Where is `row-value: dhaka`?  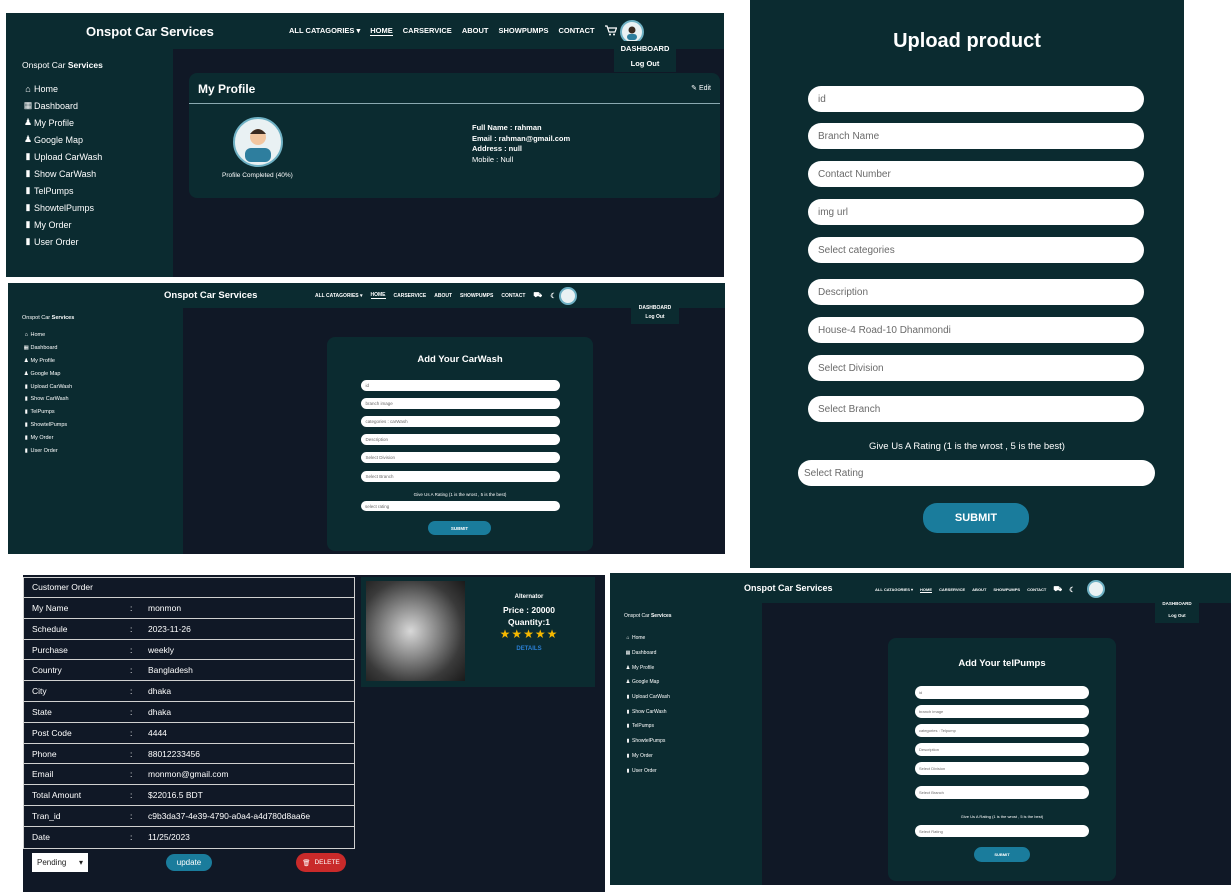 row-value: dhaka is located at coordinates (160, 711).